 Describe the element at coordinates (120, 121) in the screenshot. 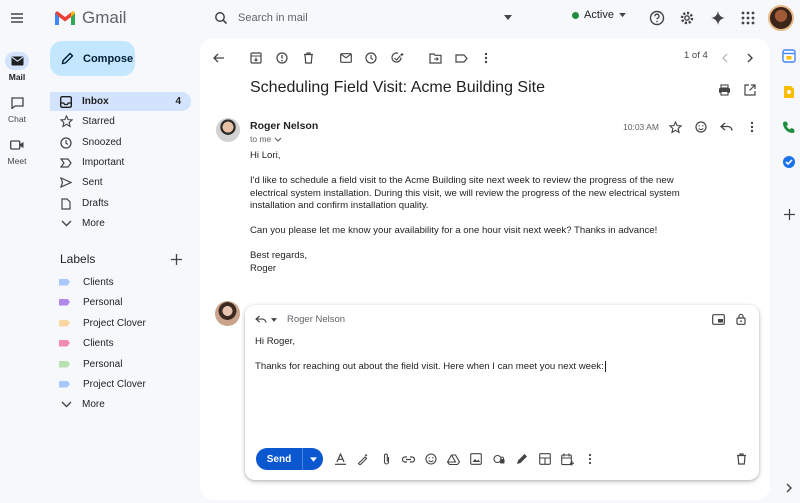

I see `sidebar-item-starred: Starred` at that location.